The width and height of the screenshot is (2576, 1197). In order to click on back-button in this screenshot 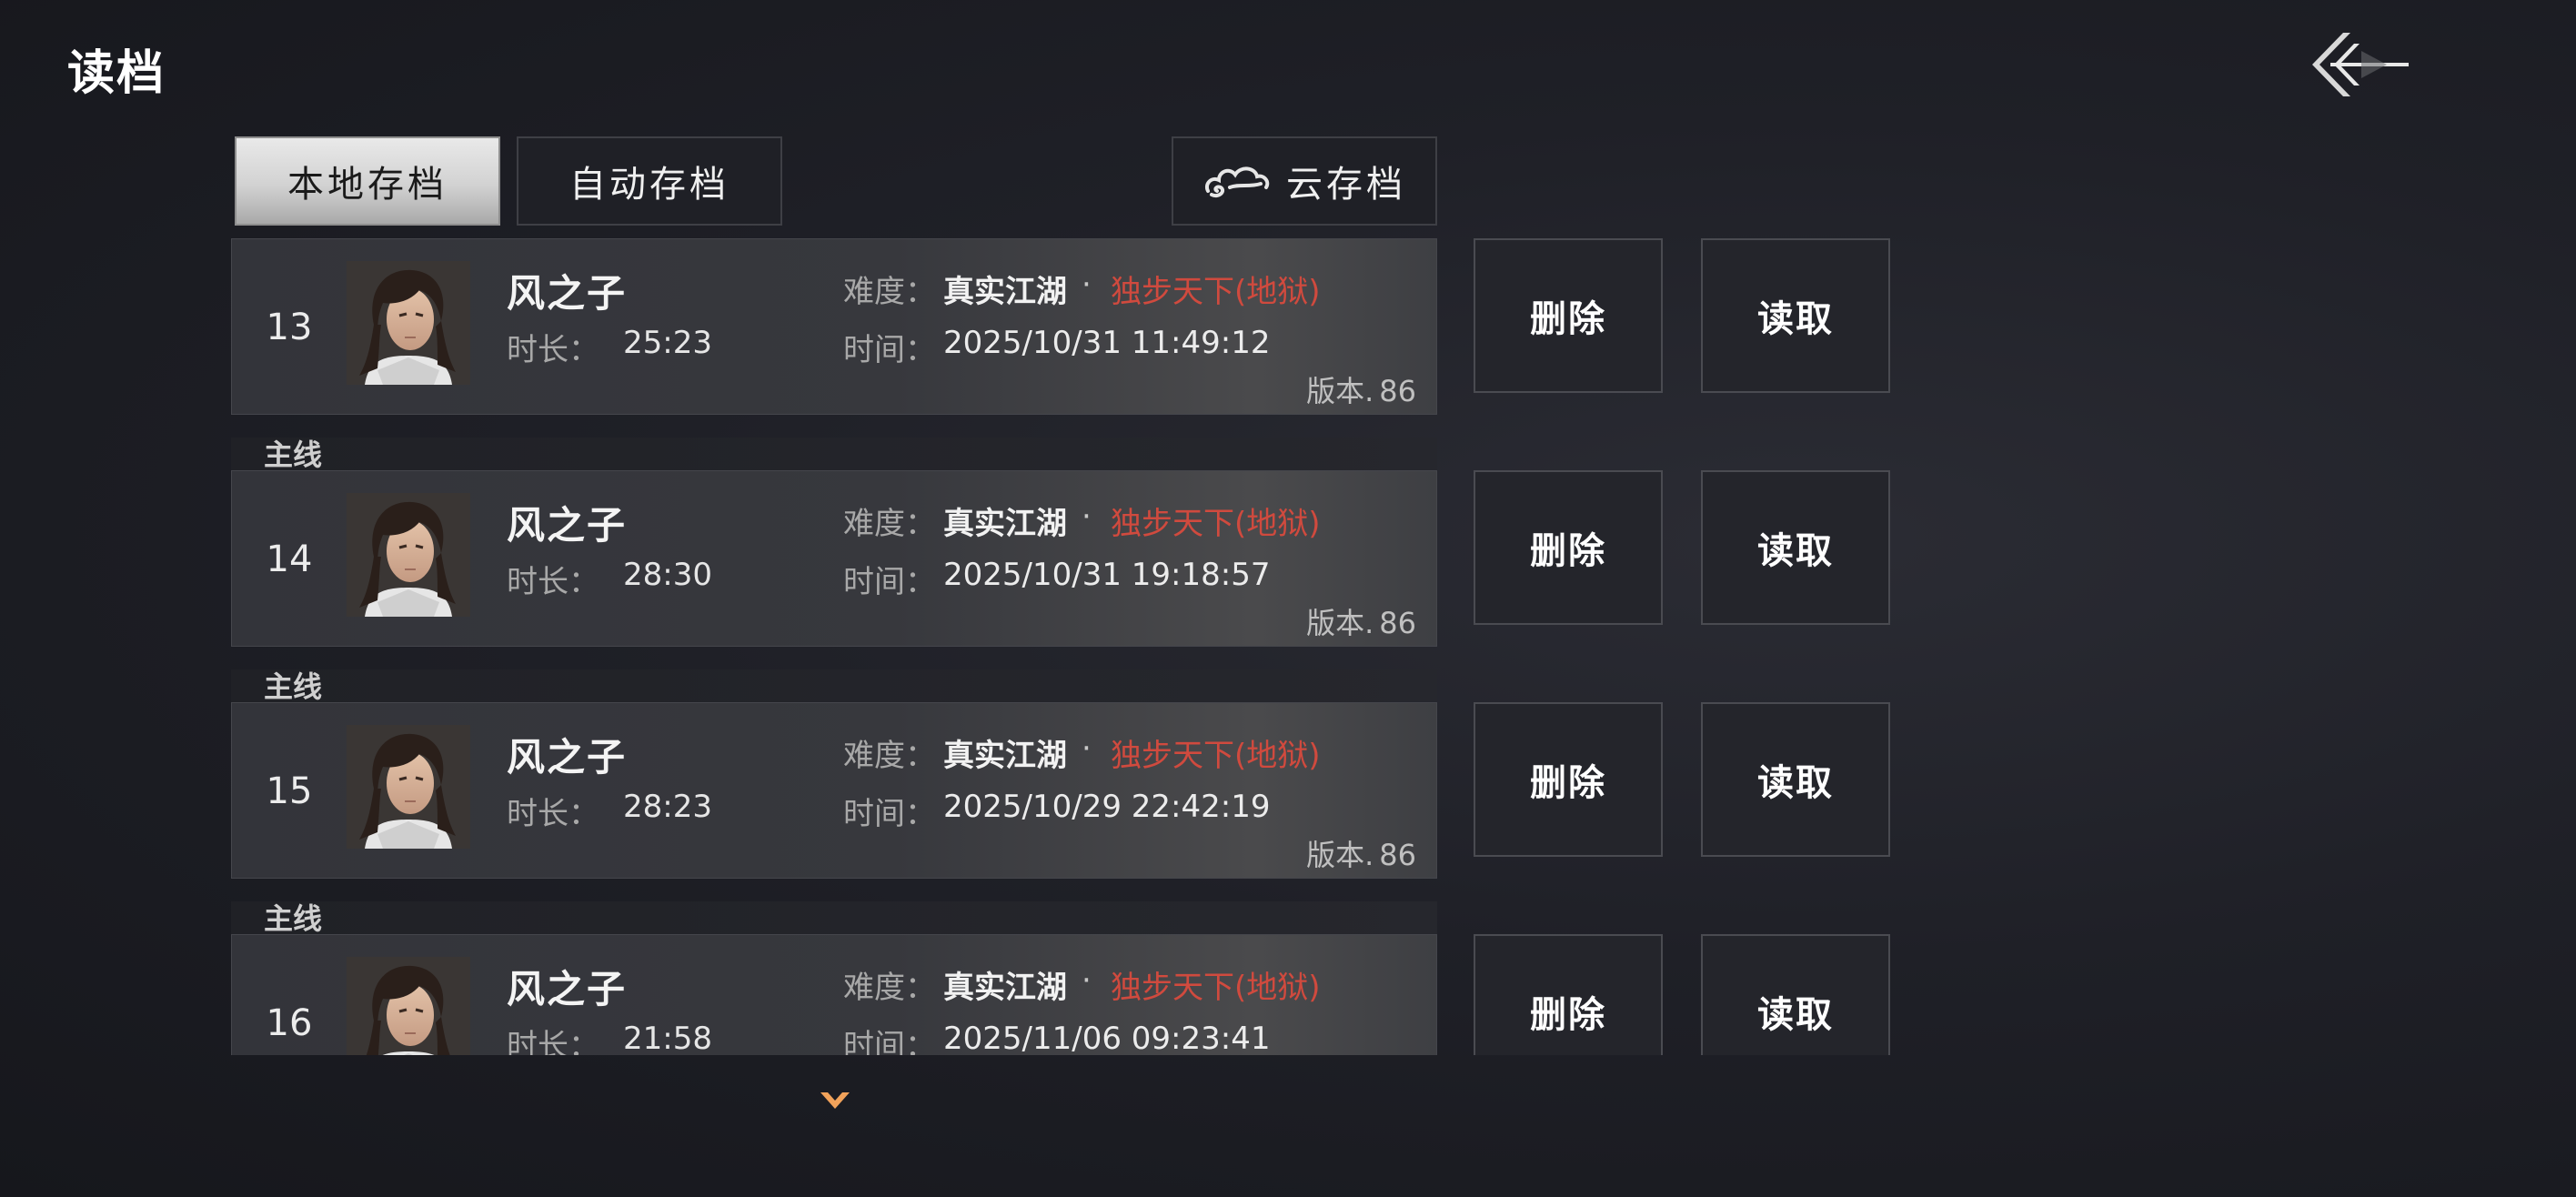, I will do `click(2359, 65)`.